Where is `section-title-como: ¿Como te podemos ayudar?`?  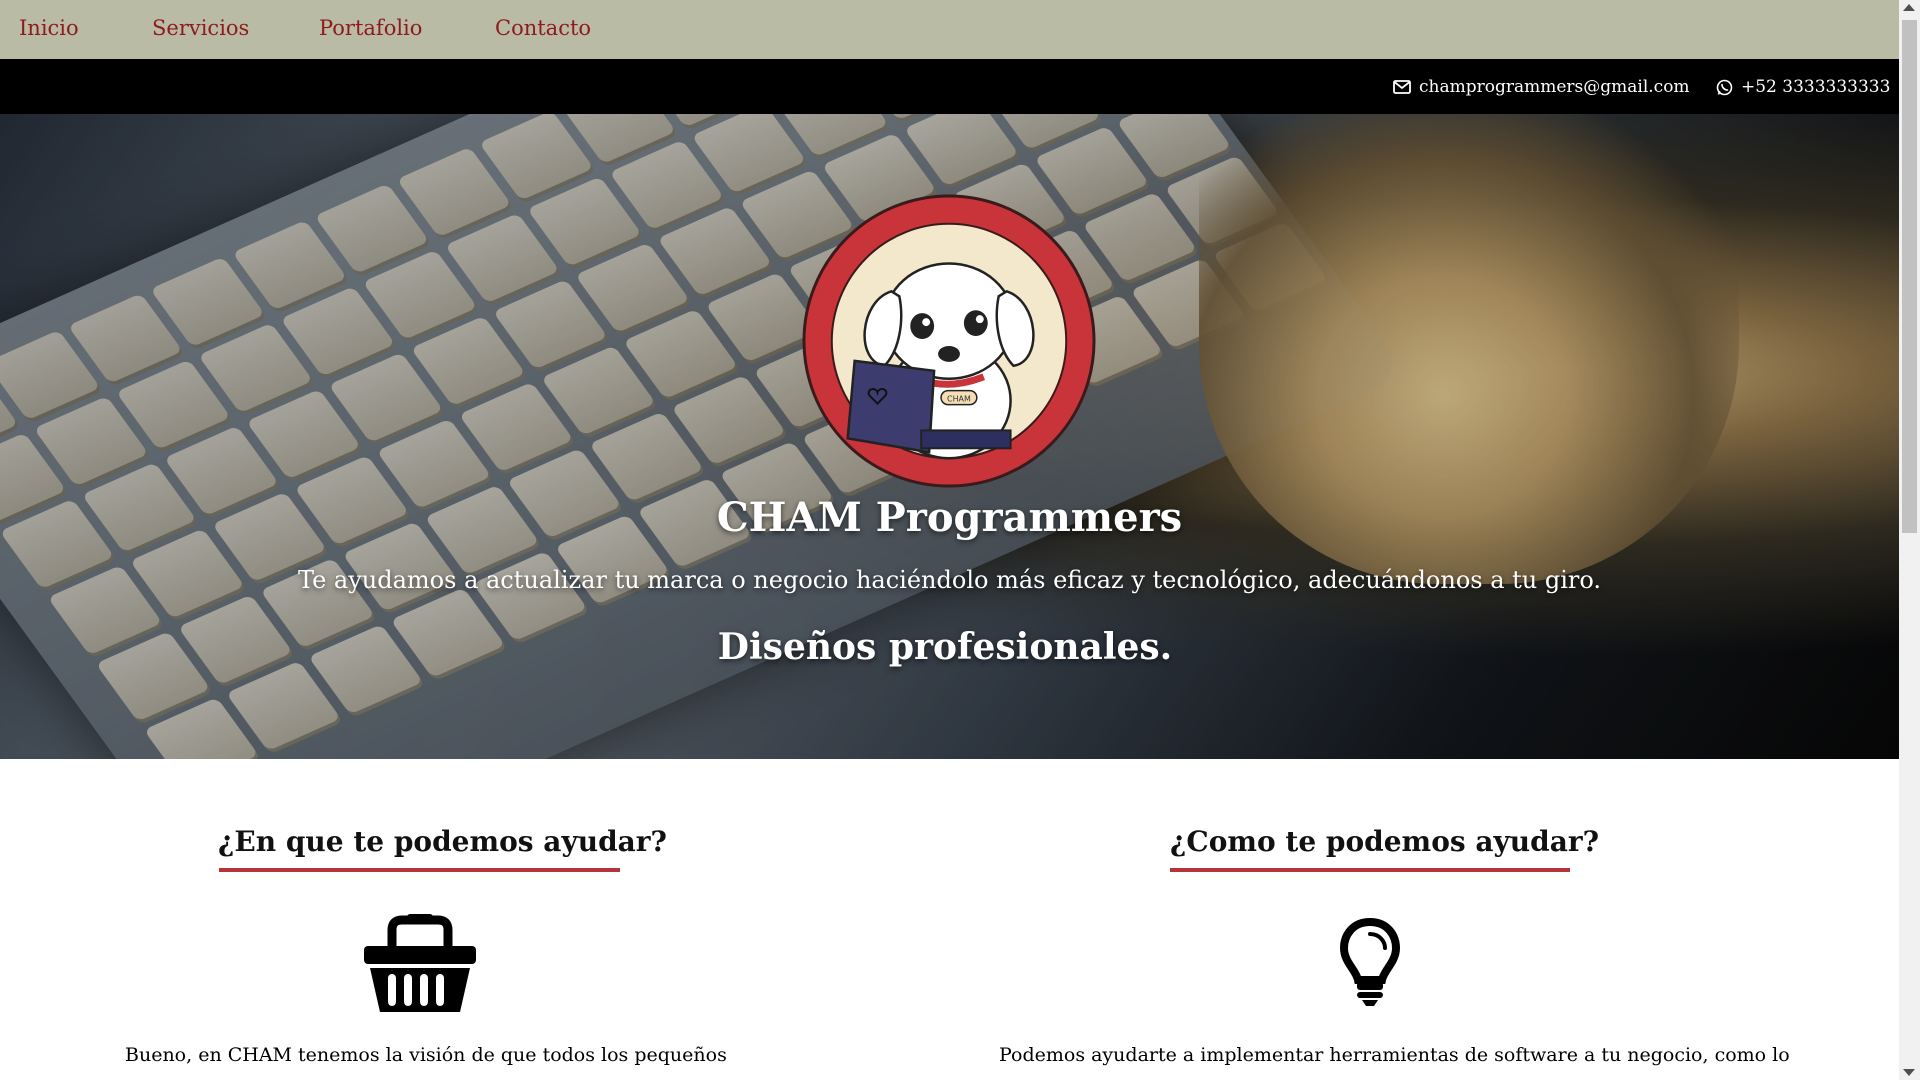
section-title-como: ¿Como te podemos ayudar? is located at coordinates (1385, 841).